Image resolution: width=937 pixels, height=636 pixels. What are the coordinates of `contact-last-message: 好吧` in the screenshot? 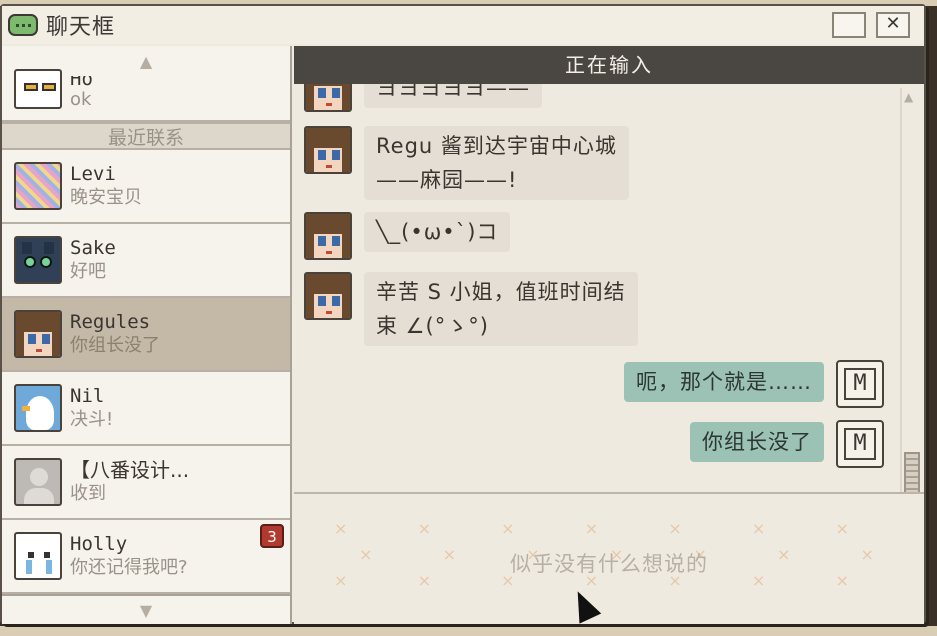 It's located at (88, 271).